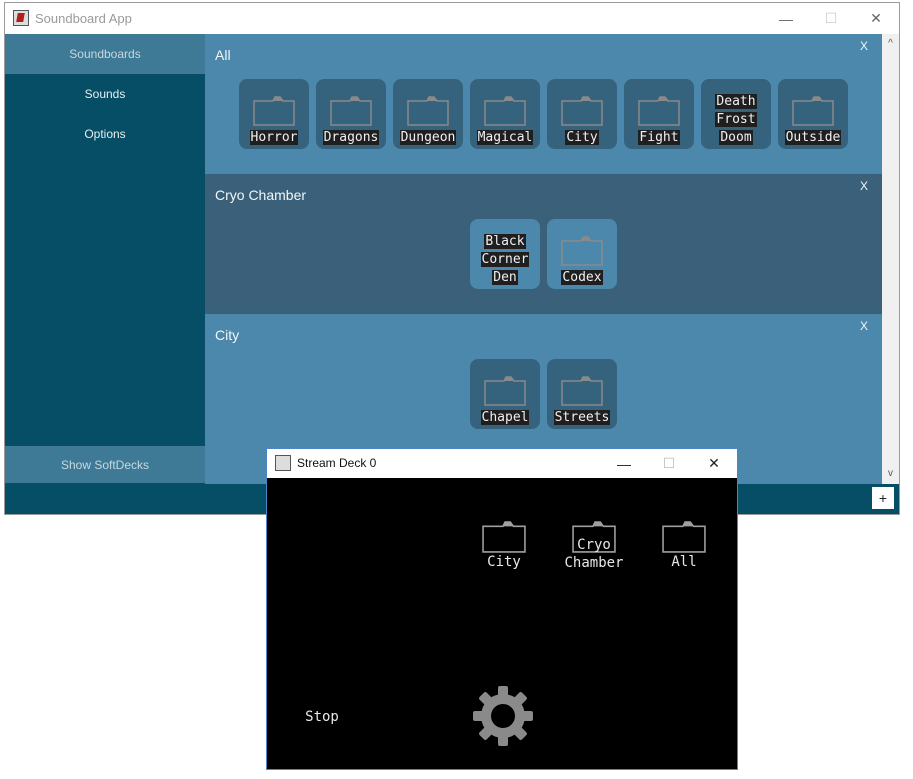  I want to click on sound-tile: Outside, so click(813, 114).